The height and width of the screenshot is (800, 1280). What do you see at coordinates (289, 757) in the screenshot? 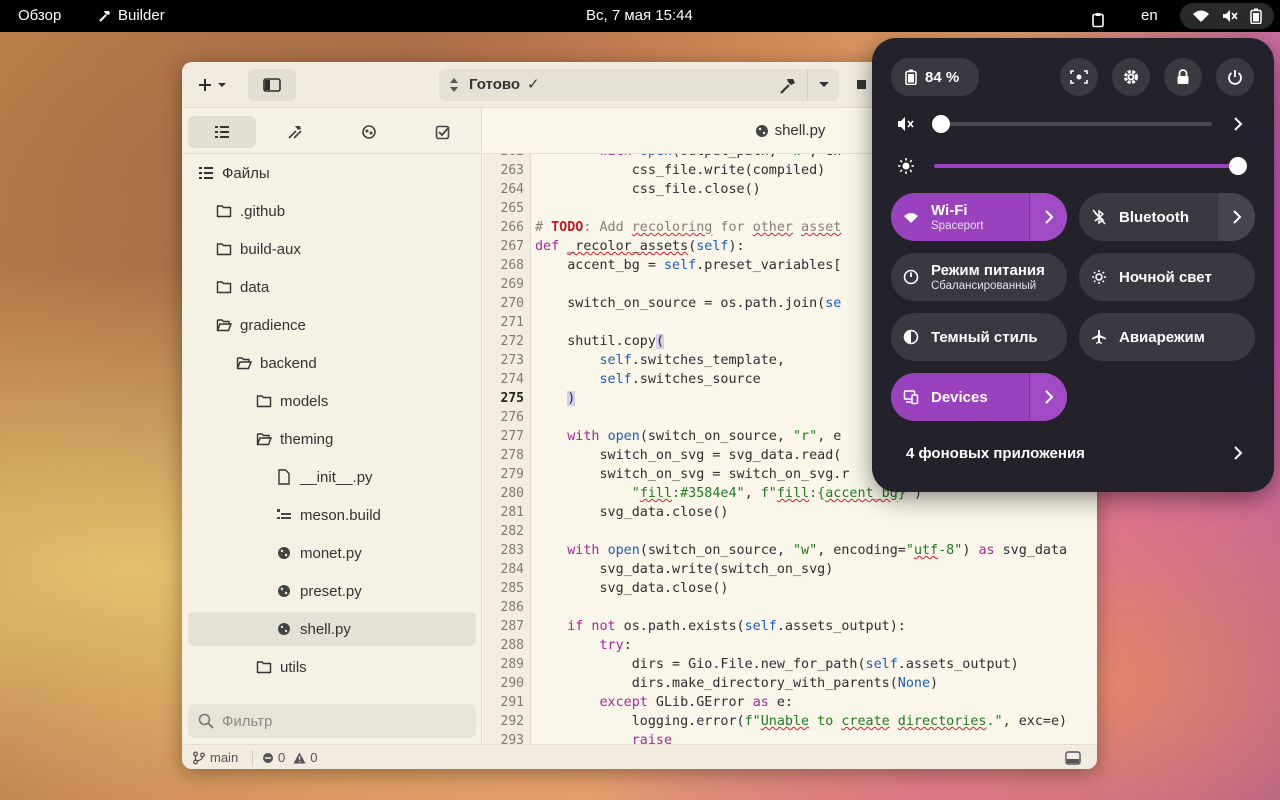
I see `diagnostics-indicator: 0 0` at bounding box center [289, 757].